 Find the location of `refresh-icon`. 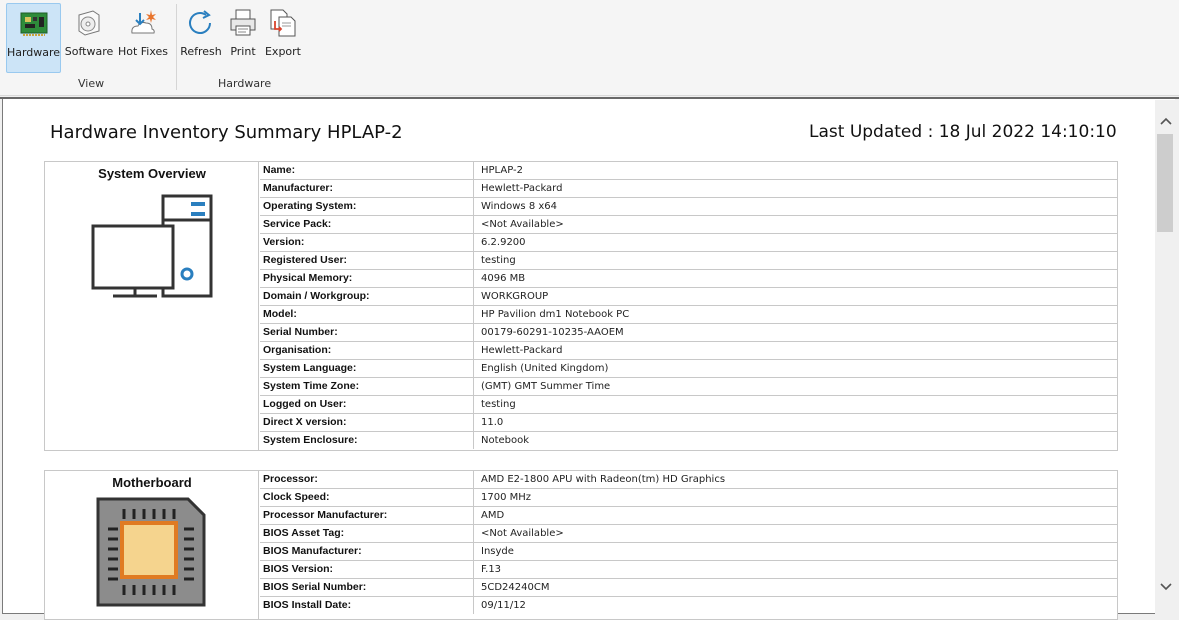

refresh-icon is located at coordinates (201, 23).